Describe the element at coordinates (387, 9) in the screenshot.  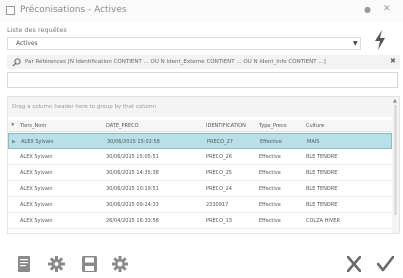
I see `close-icon: ✕` at that location.